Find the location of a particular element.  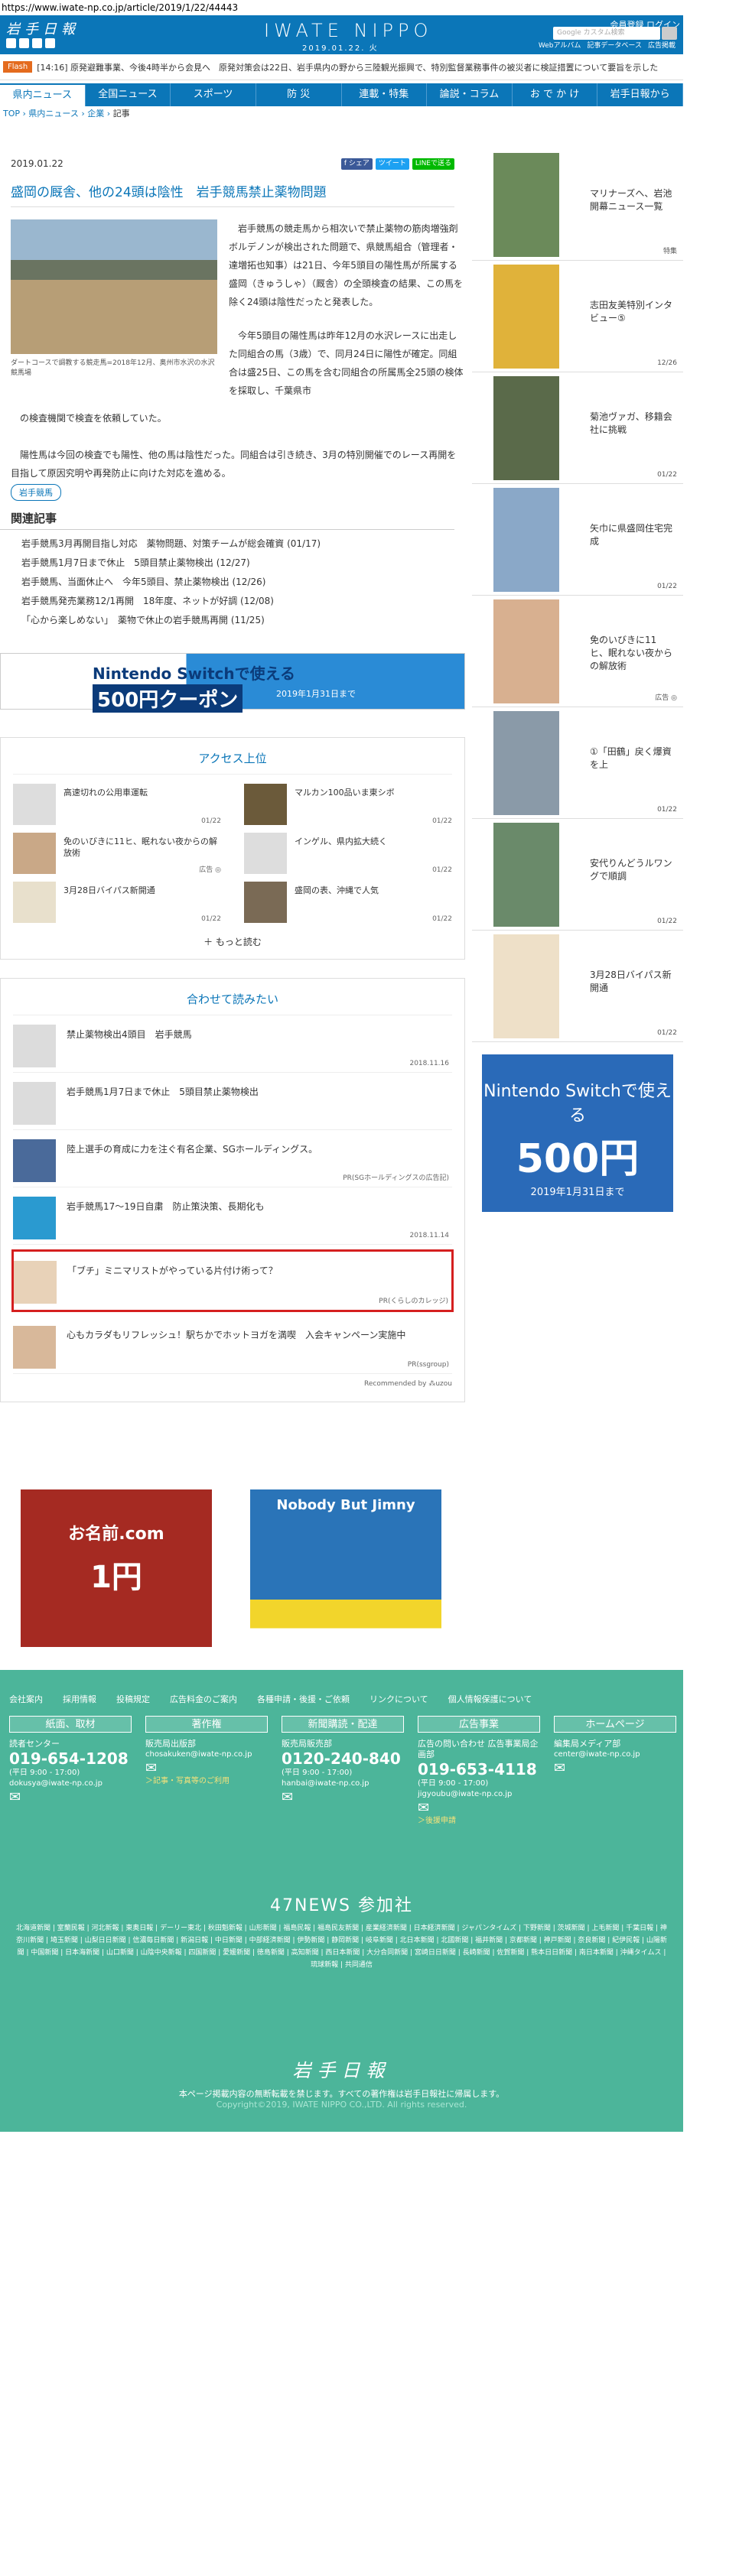

recommend-item: 岩手競馬1月7日まで休止 5頭目禁止薬物検出 is located at coordinates (233, 1101).